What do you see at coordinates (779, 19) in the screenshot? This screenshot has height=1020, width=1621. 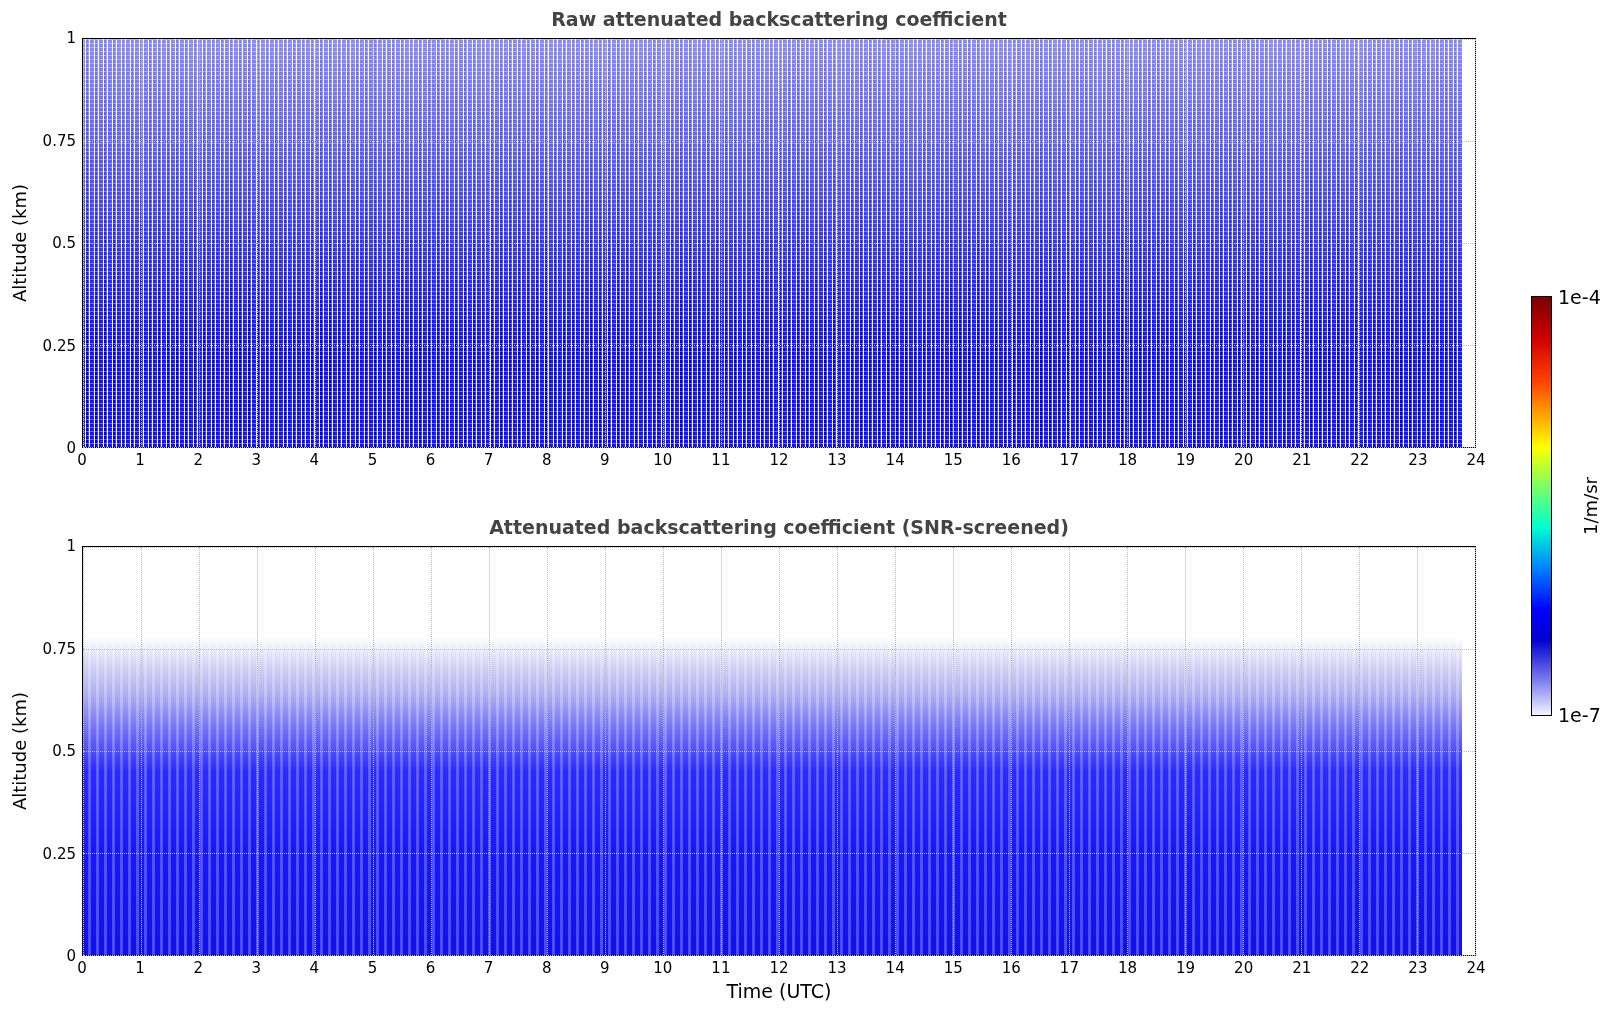 I see `chart-title: Raw attenuated backscattering coefficient` at bounding box center [779, 19].